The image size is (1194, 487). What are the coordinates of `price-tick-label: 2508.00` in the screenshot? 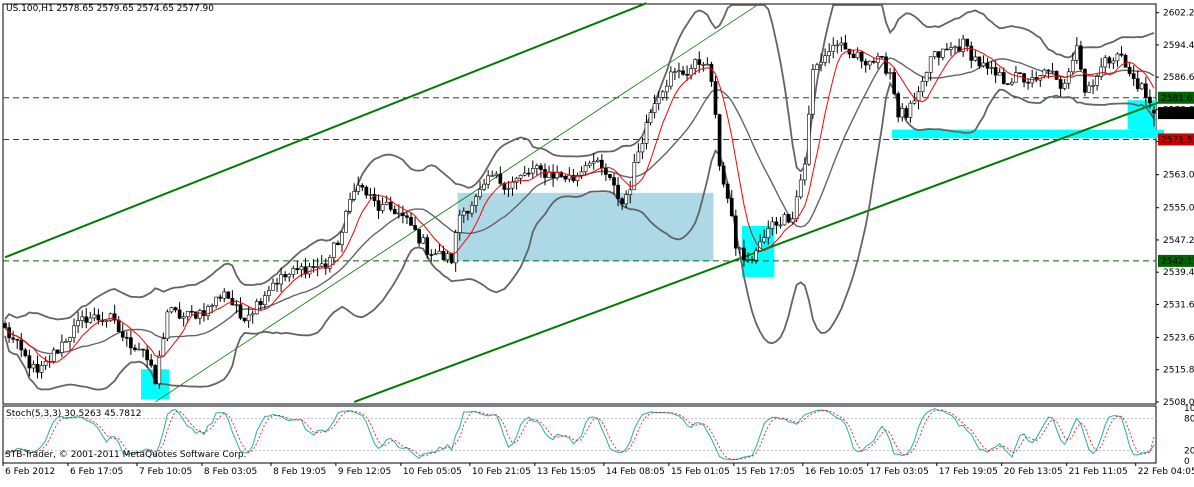 It's located at (1178, 403).